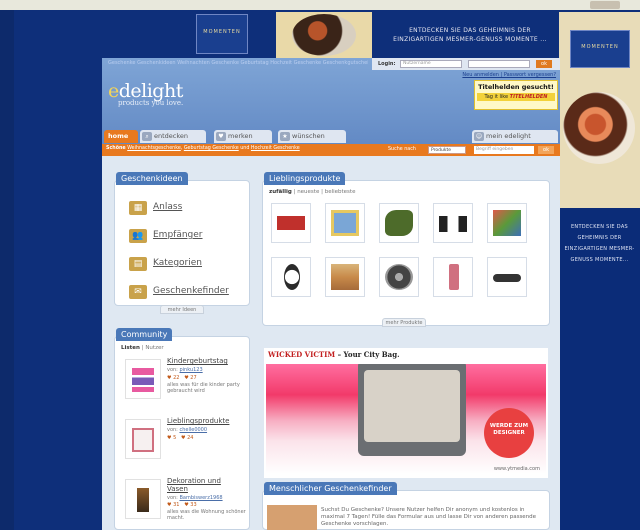  I want to click on tab-users: Nutzer, so click(154, 348).